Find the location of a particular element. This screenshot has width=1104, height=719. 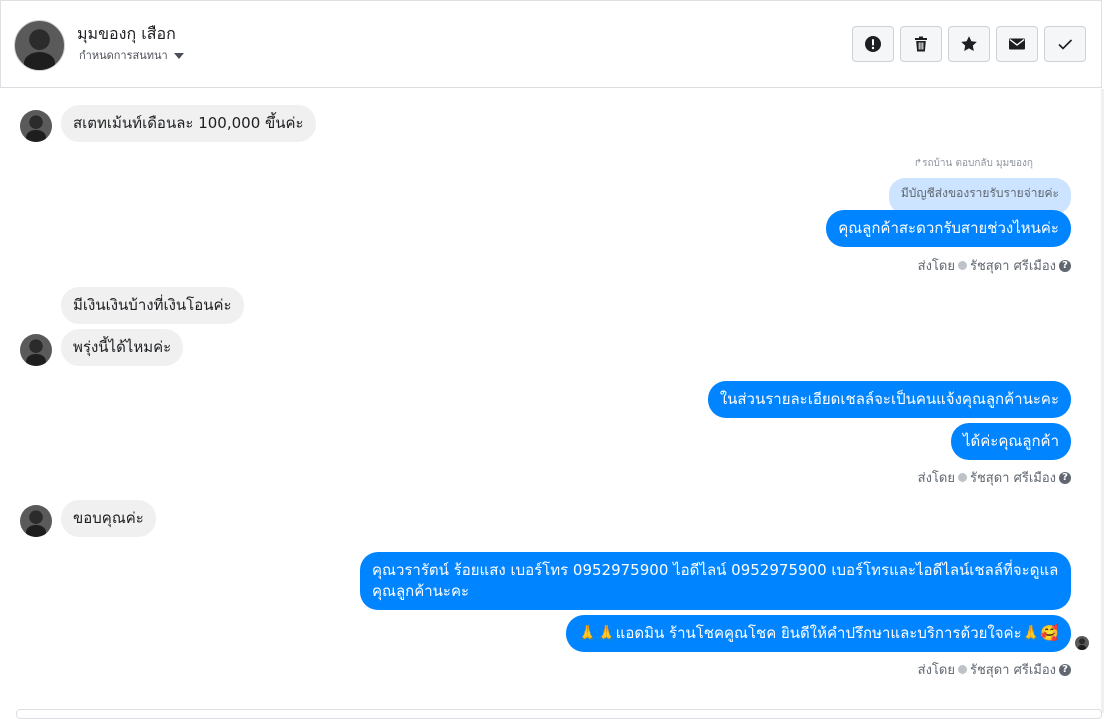

incoming-message: มีเงินเงินบ้างที่เงินโอนค่ะ is located at coordinates (152, 305).